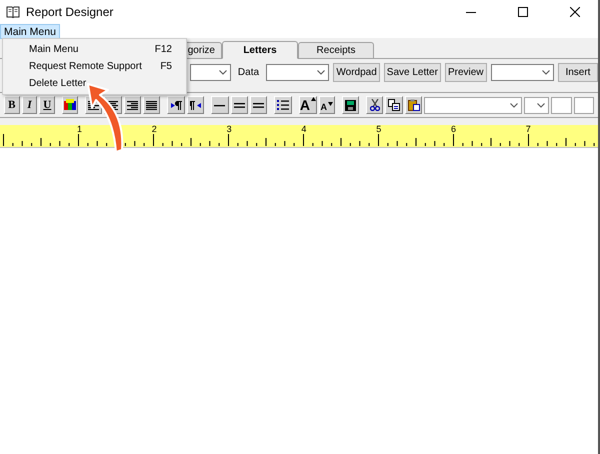  Describe the element at coordinates (166, 66) in the screenshot. I see `shortcut-text: F5` at that location.